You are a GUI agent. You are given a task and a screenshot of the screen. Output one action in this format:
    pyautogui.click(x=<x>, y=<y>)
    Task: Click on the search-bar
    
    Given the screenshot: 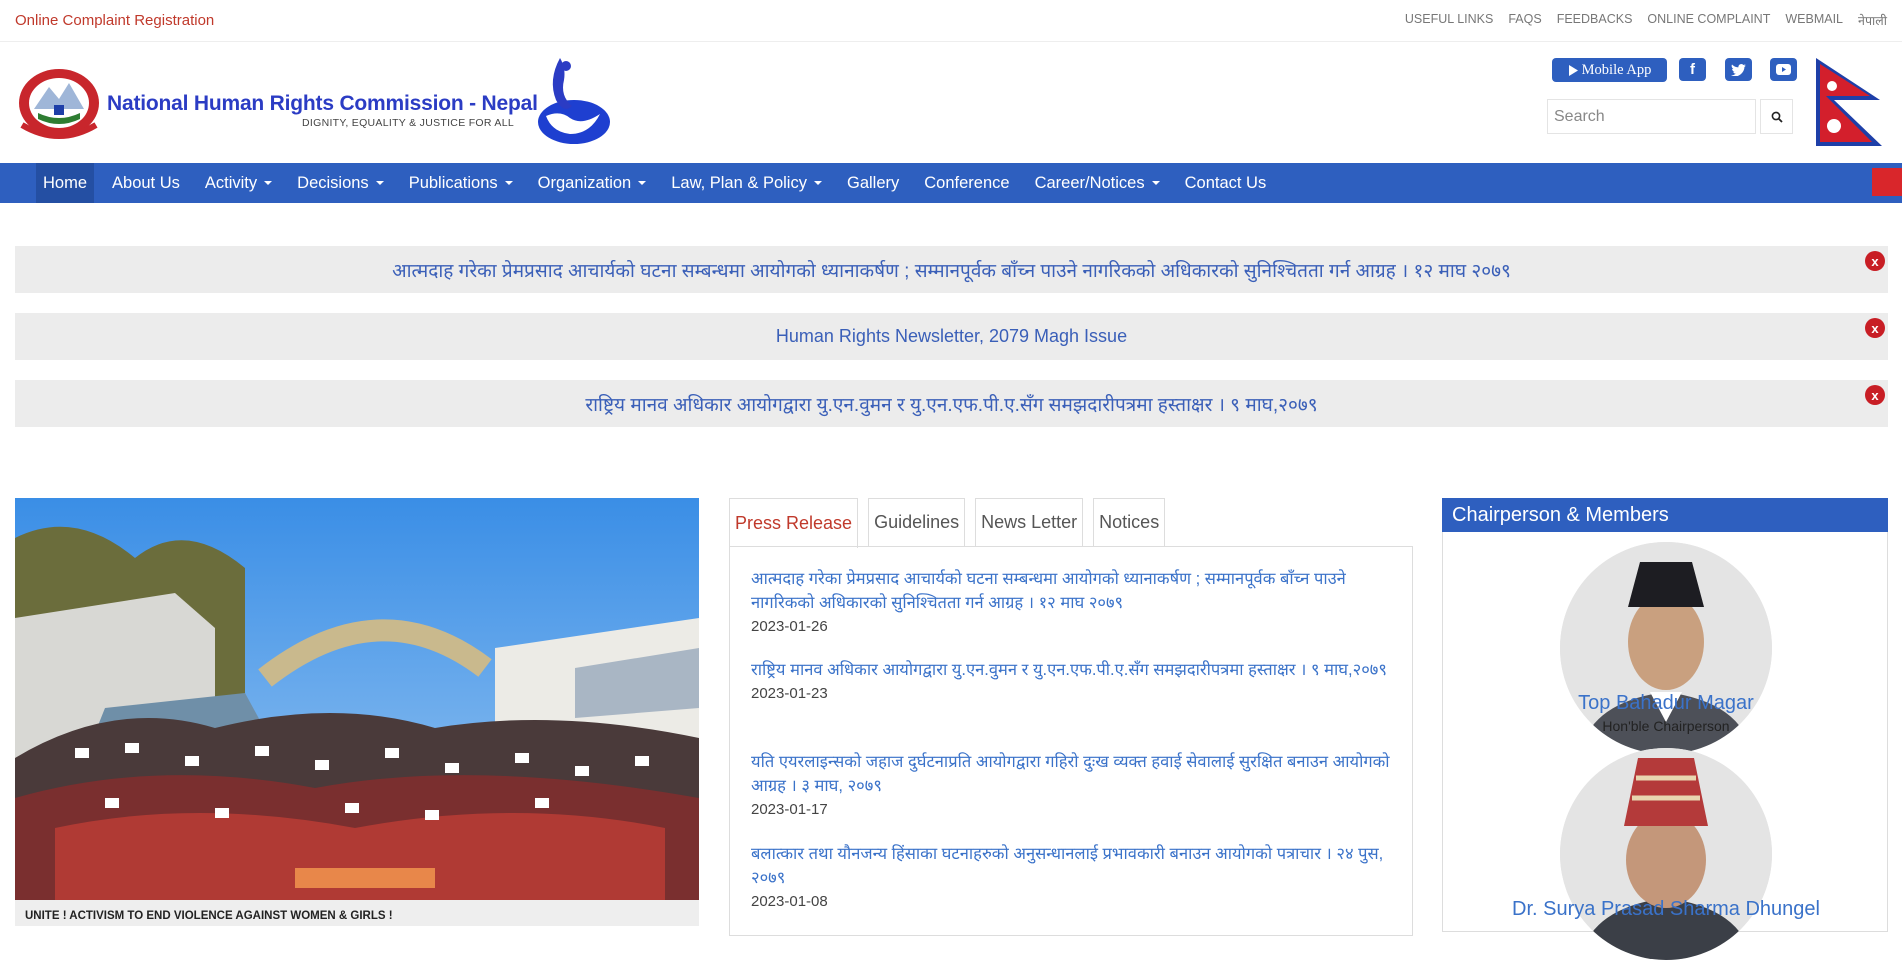 What is the action you would take?
    pyautogui.click(x=1670, y=116)
    